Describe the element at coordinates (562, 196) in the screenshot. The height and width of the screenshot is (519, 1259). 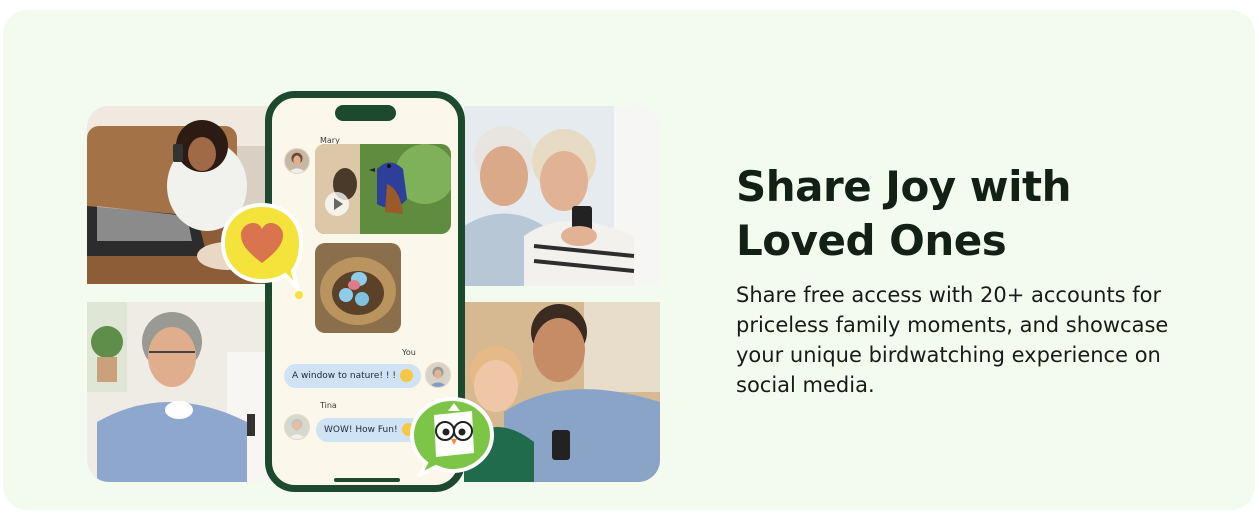
I see `photo-grandparents-laughing` at that location.